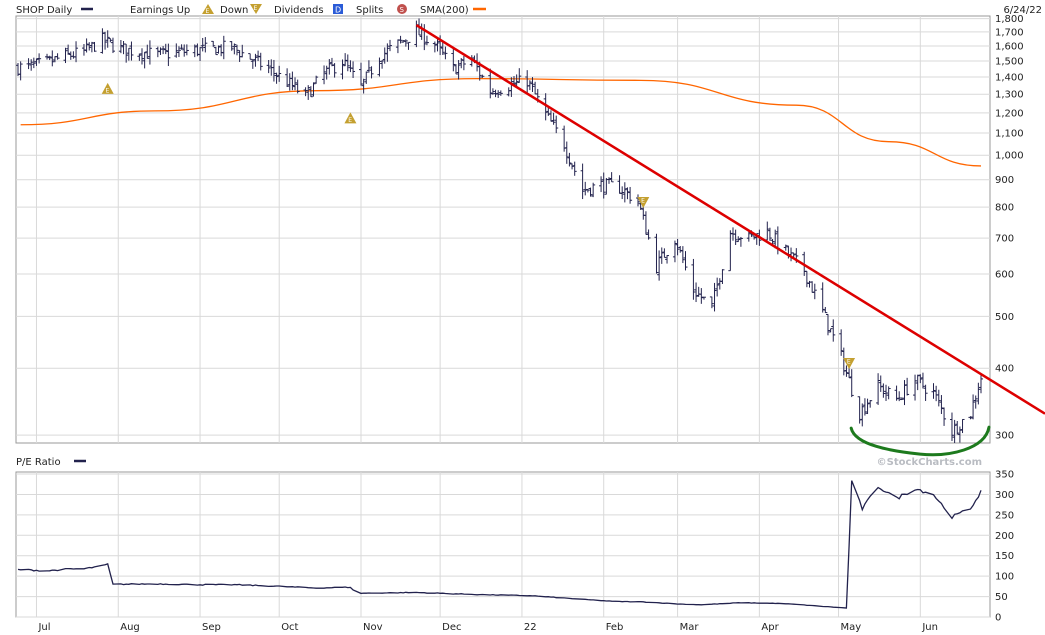 The height and width of the screenshot is (635, 1045). Describe the element at coordinates (1004, 239) in the screenshot. I see `price-tick-label: 700` at that location.